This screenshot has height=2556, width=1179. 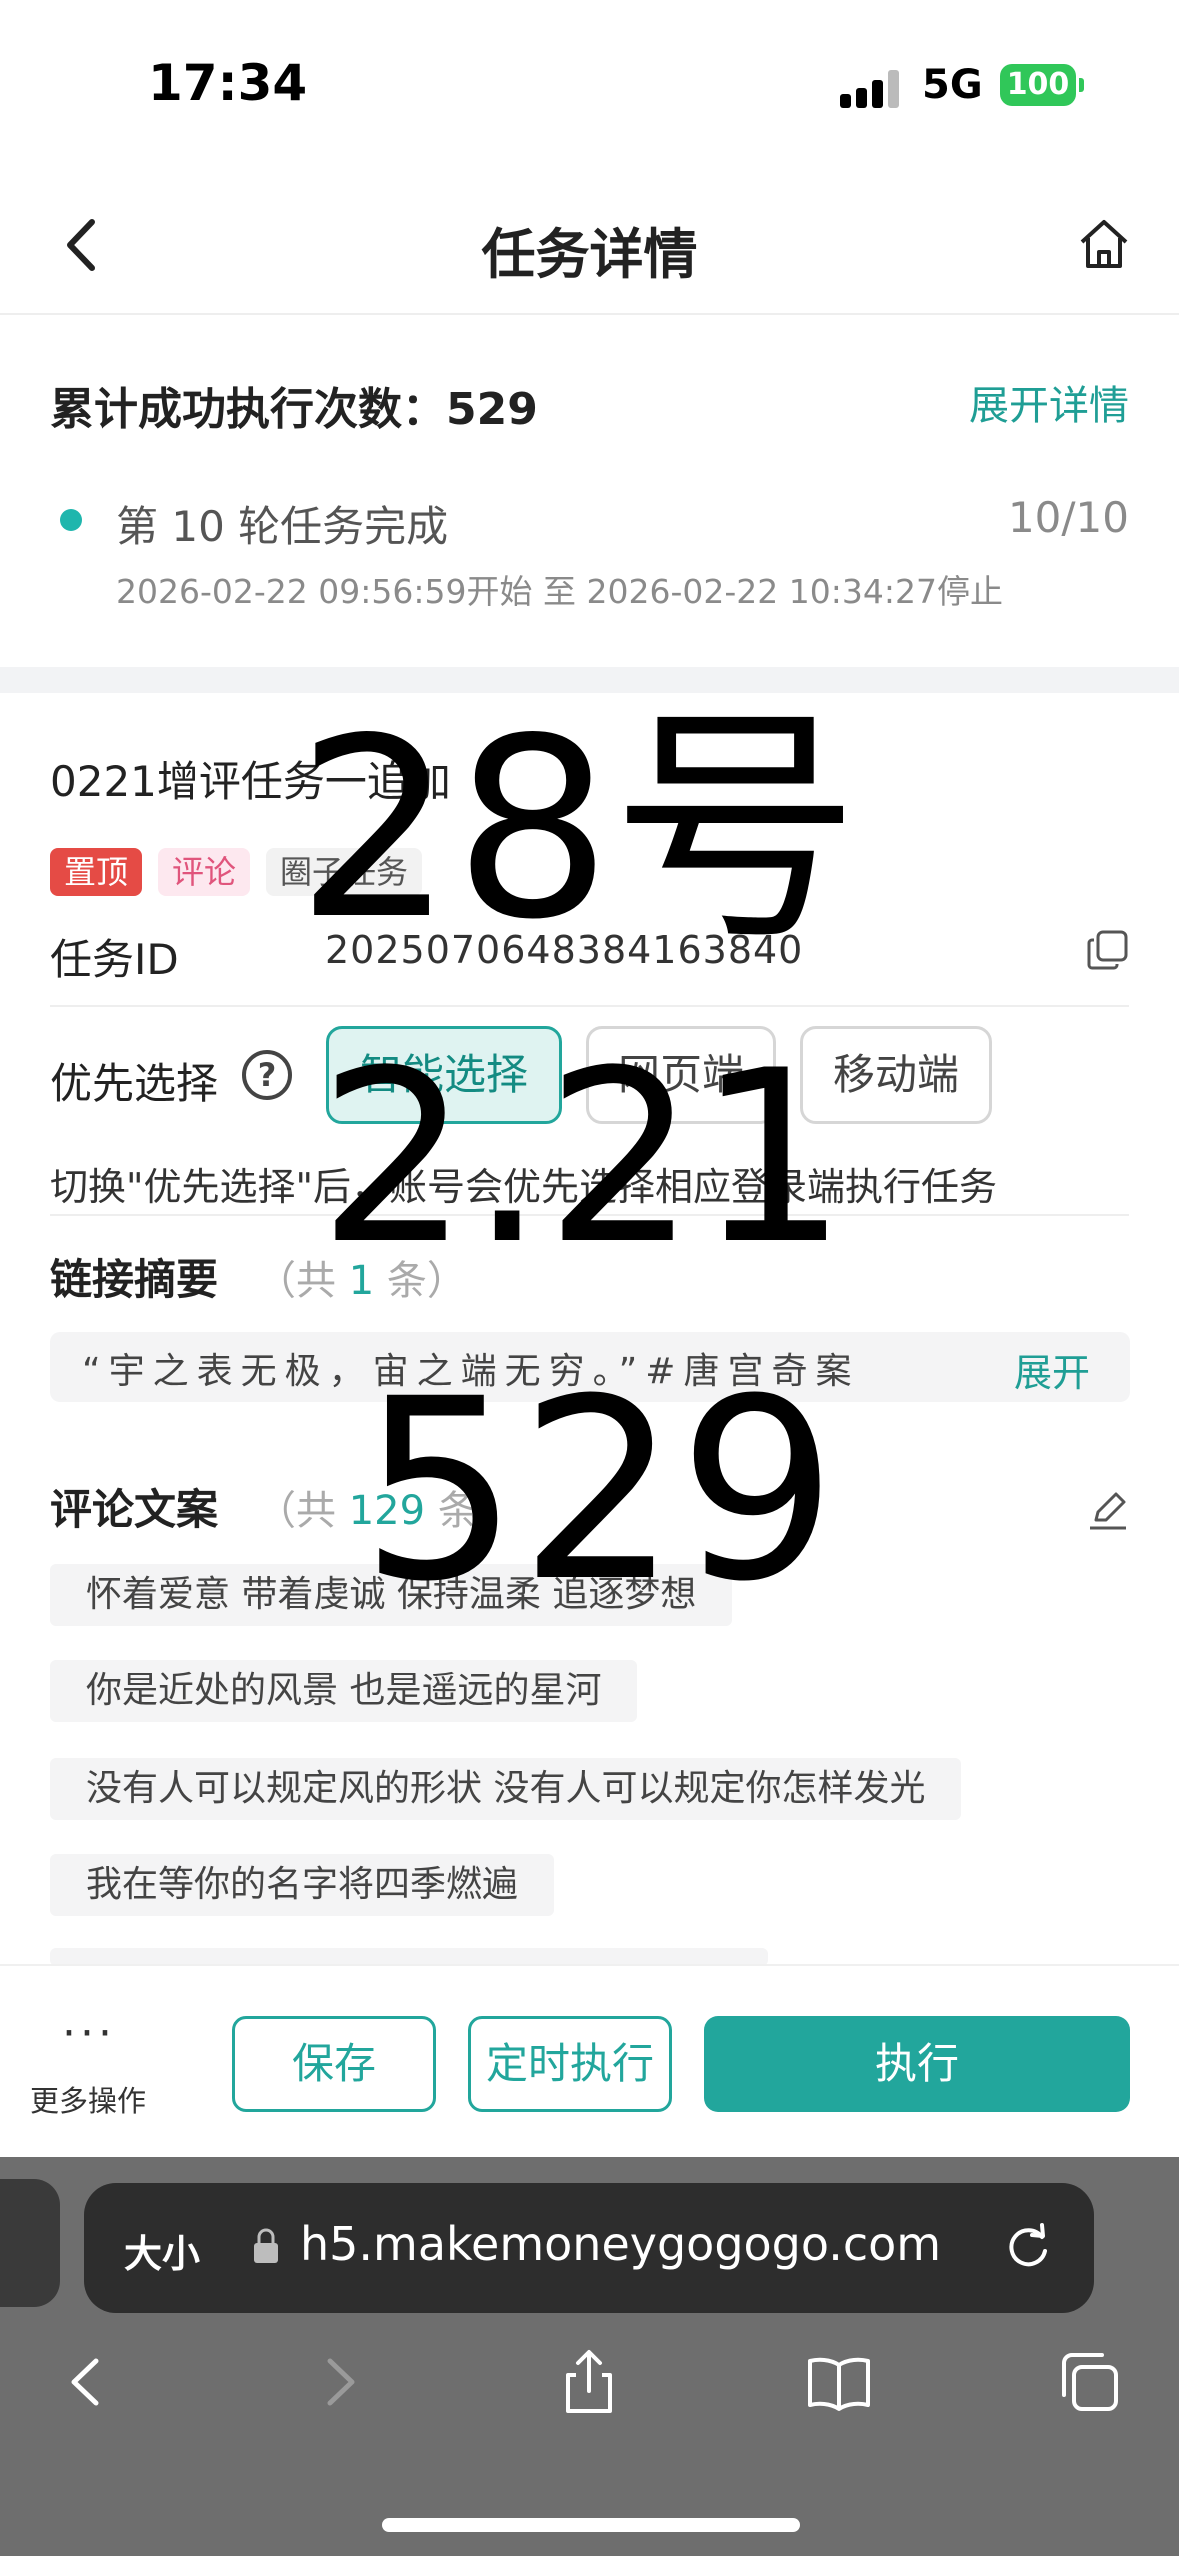 I want to click on link-summary-title: 链接摘要, so click(x=134, y=1279).